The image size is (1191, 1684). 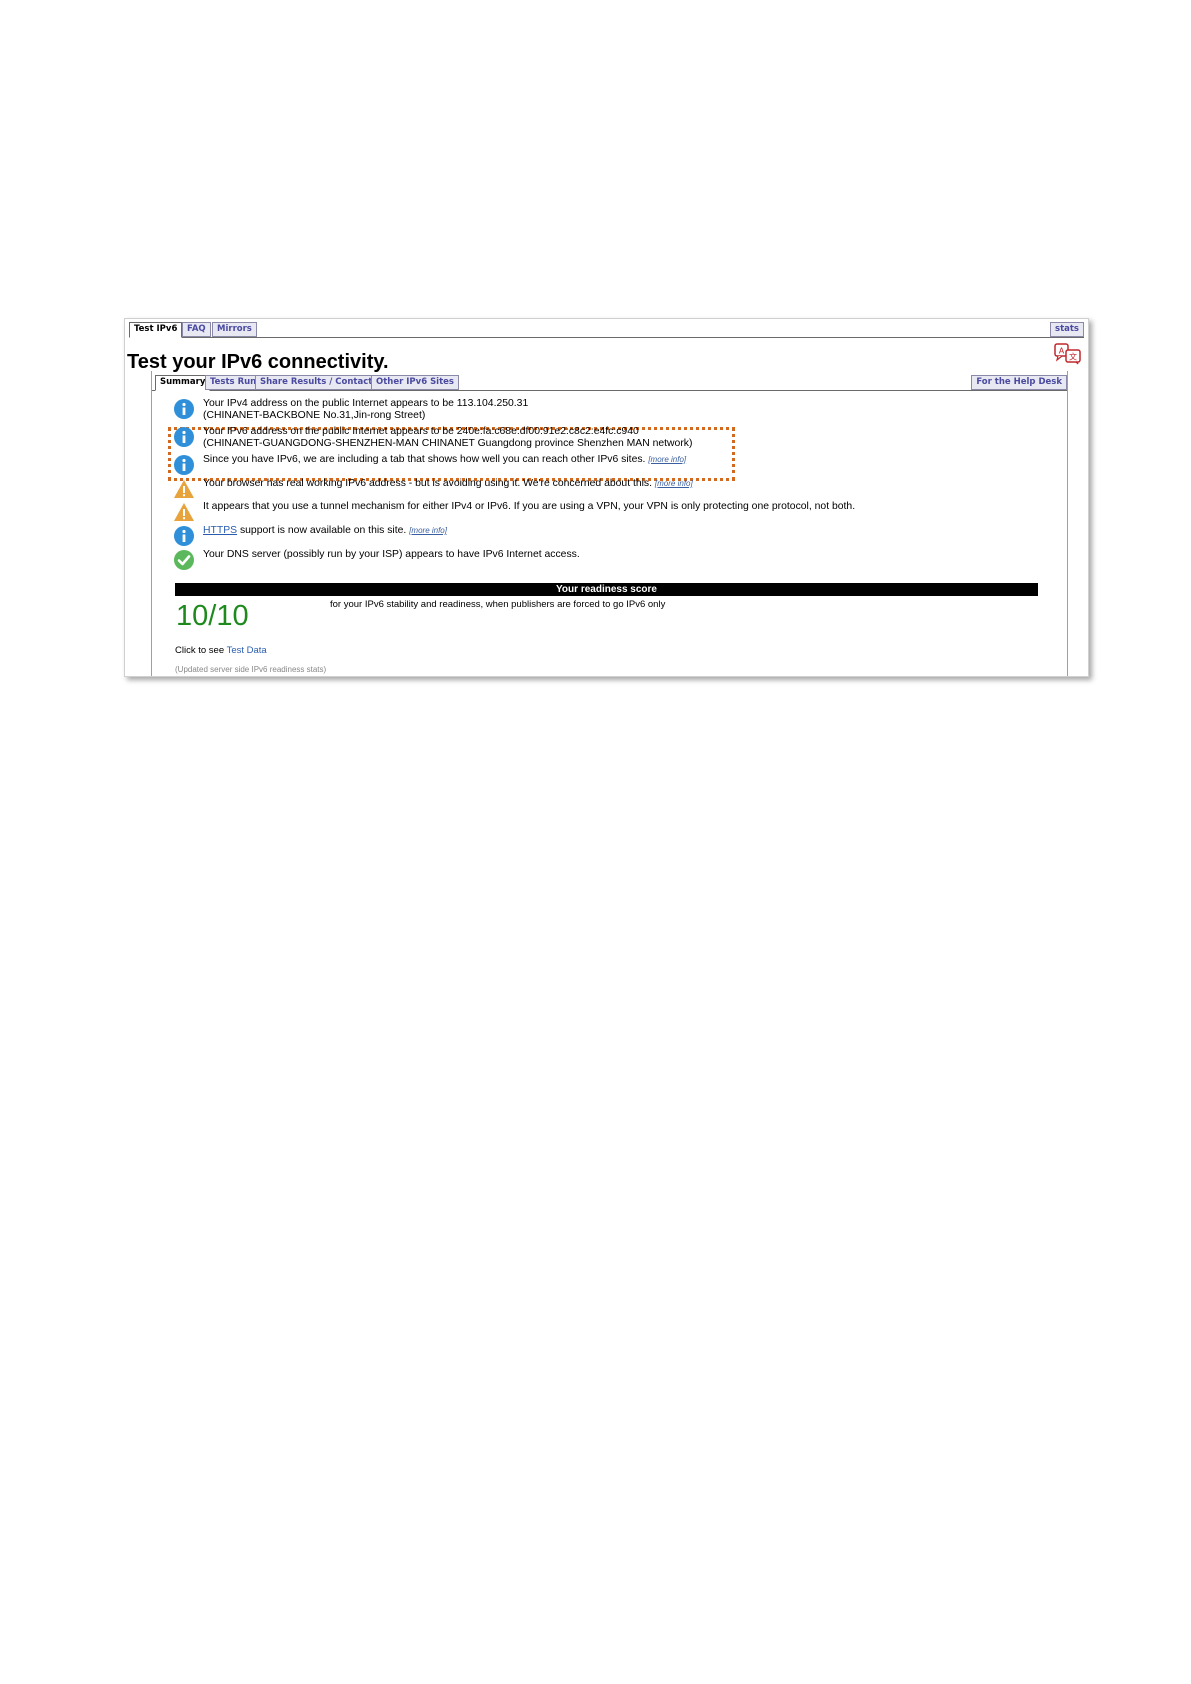 I want to click on tab-tests-run: Tests Run, so click(x=233, y=382).